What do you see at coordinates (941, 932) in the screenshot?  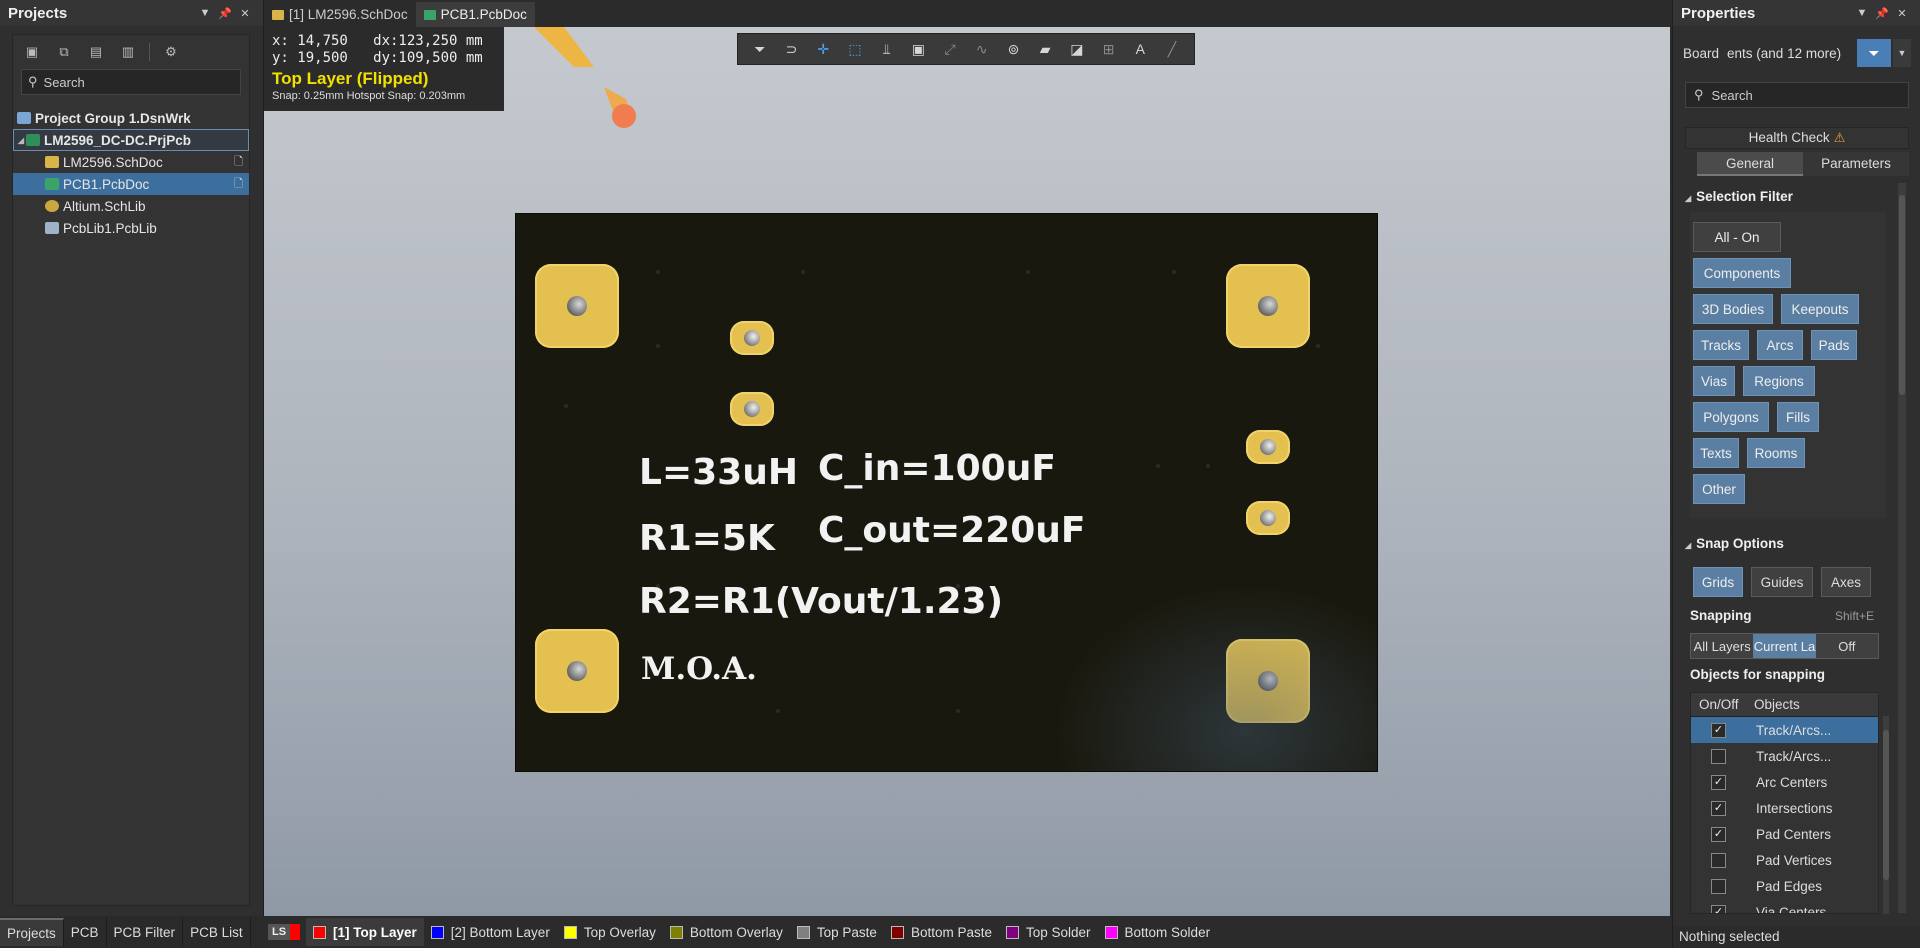 I see `layer-tab-bottom-paste: Bottom Paste` at bounding box center [941, 932].